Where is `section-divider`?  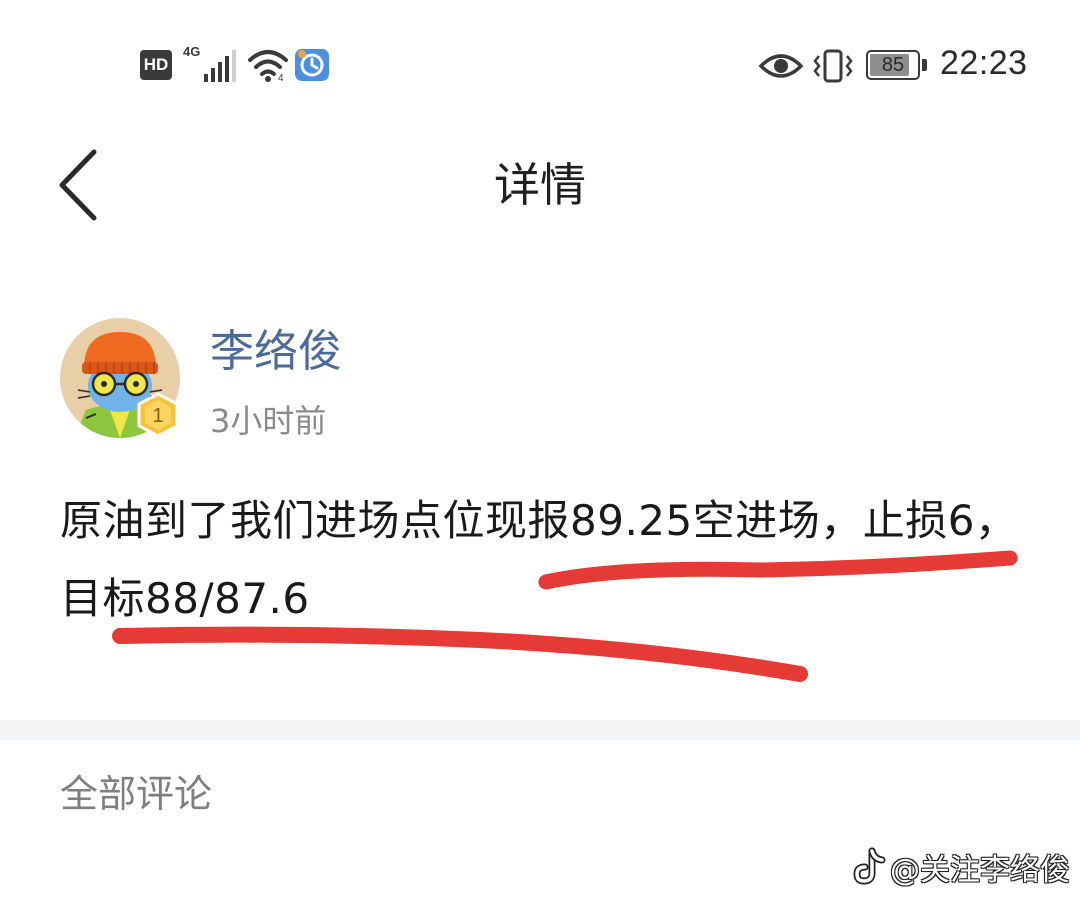 section-divider is located at coordinates (540, 730).